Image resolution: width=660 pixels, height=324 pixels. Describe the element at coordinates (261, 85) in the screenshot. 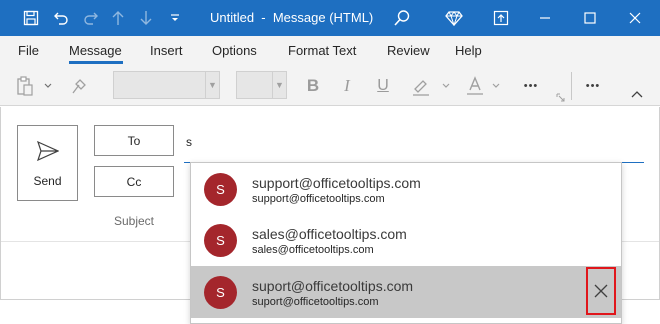

I see `font-size-combo: ▼` at that location.